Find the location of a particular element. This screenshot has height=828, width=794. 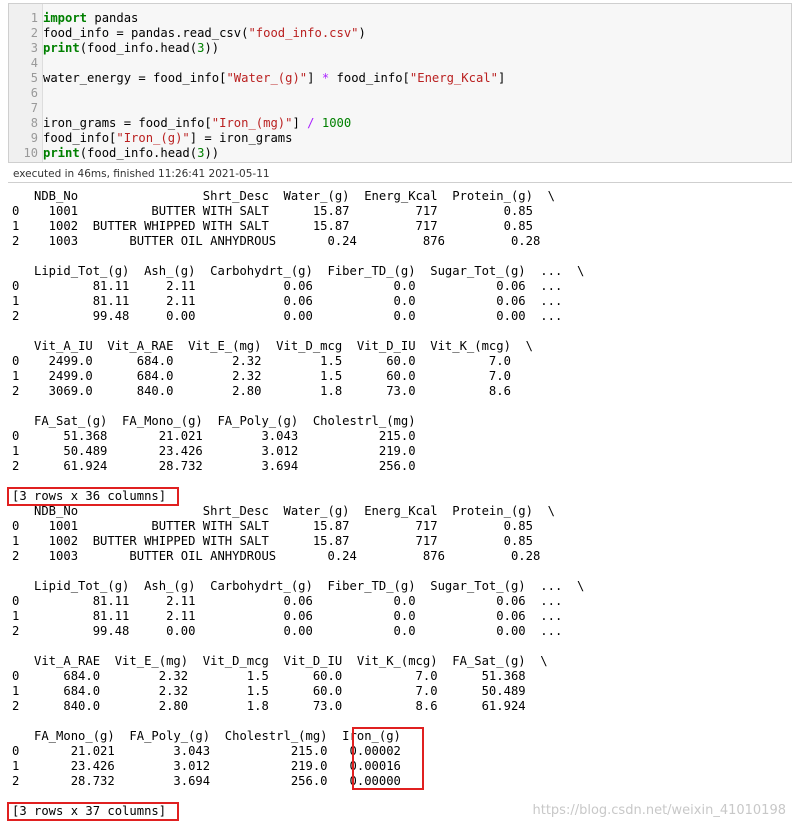

line-number: 4 is located at coordinates (34, 63).